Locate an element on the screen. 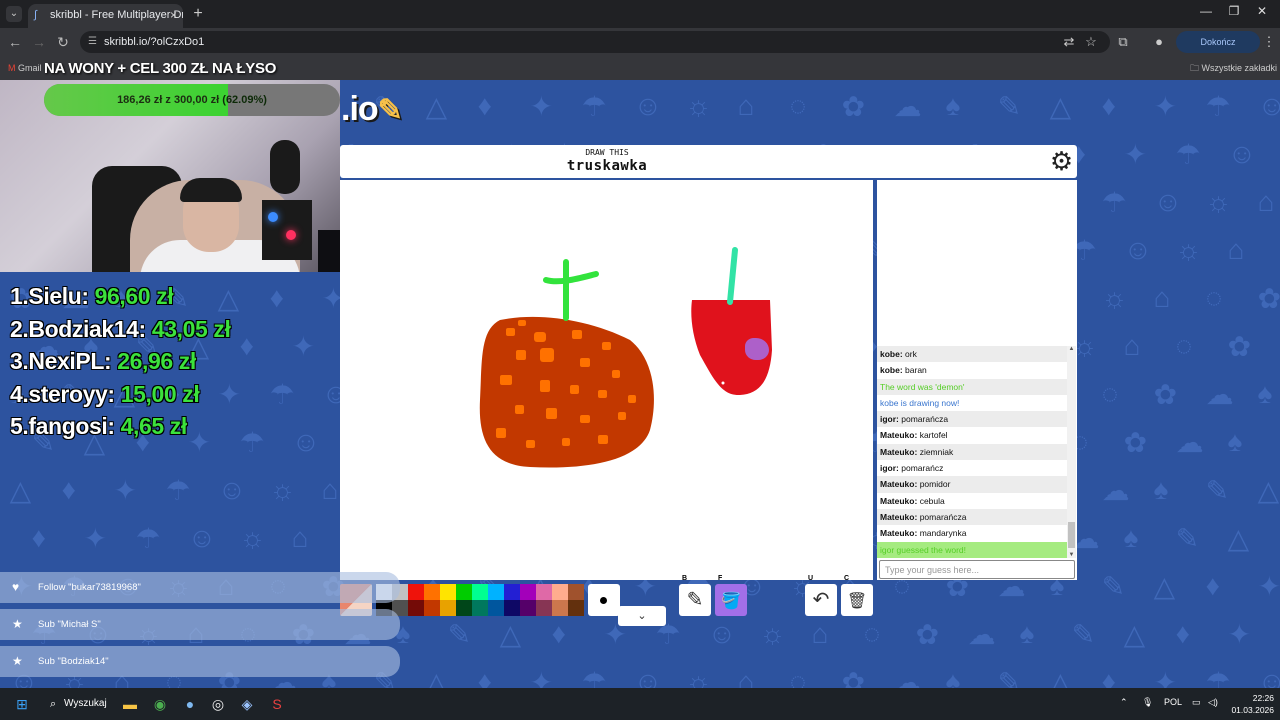  app-s-icon: S is located at coordinates (277, 704).